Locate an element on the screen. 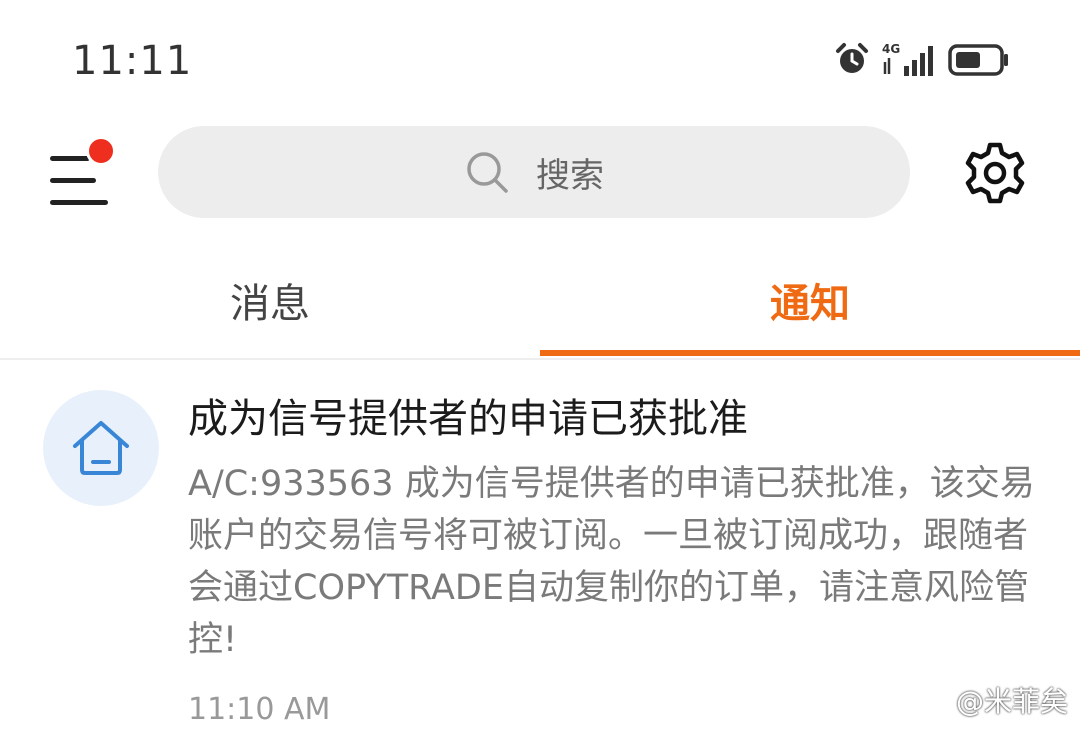 The image size is (1080, 744). signal-icon: 4G is located at coordinates (909, 60).